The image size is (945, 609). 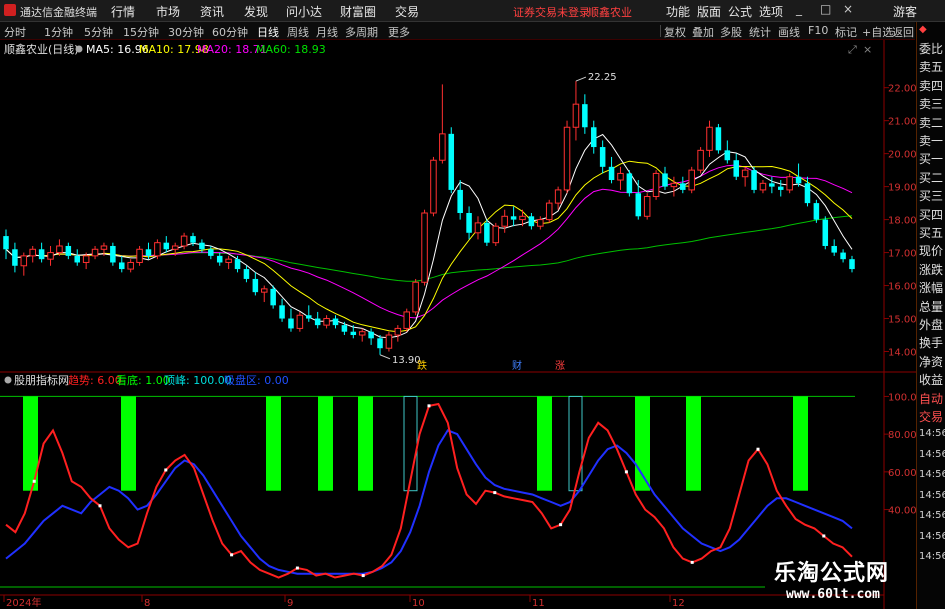 What do you see at coordinates (931, 48) in the screenshot?
I see `side-item-0: 委比` at bounding box center [931, 48].